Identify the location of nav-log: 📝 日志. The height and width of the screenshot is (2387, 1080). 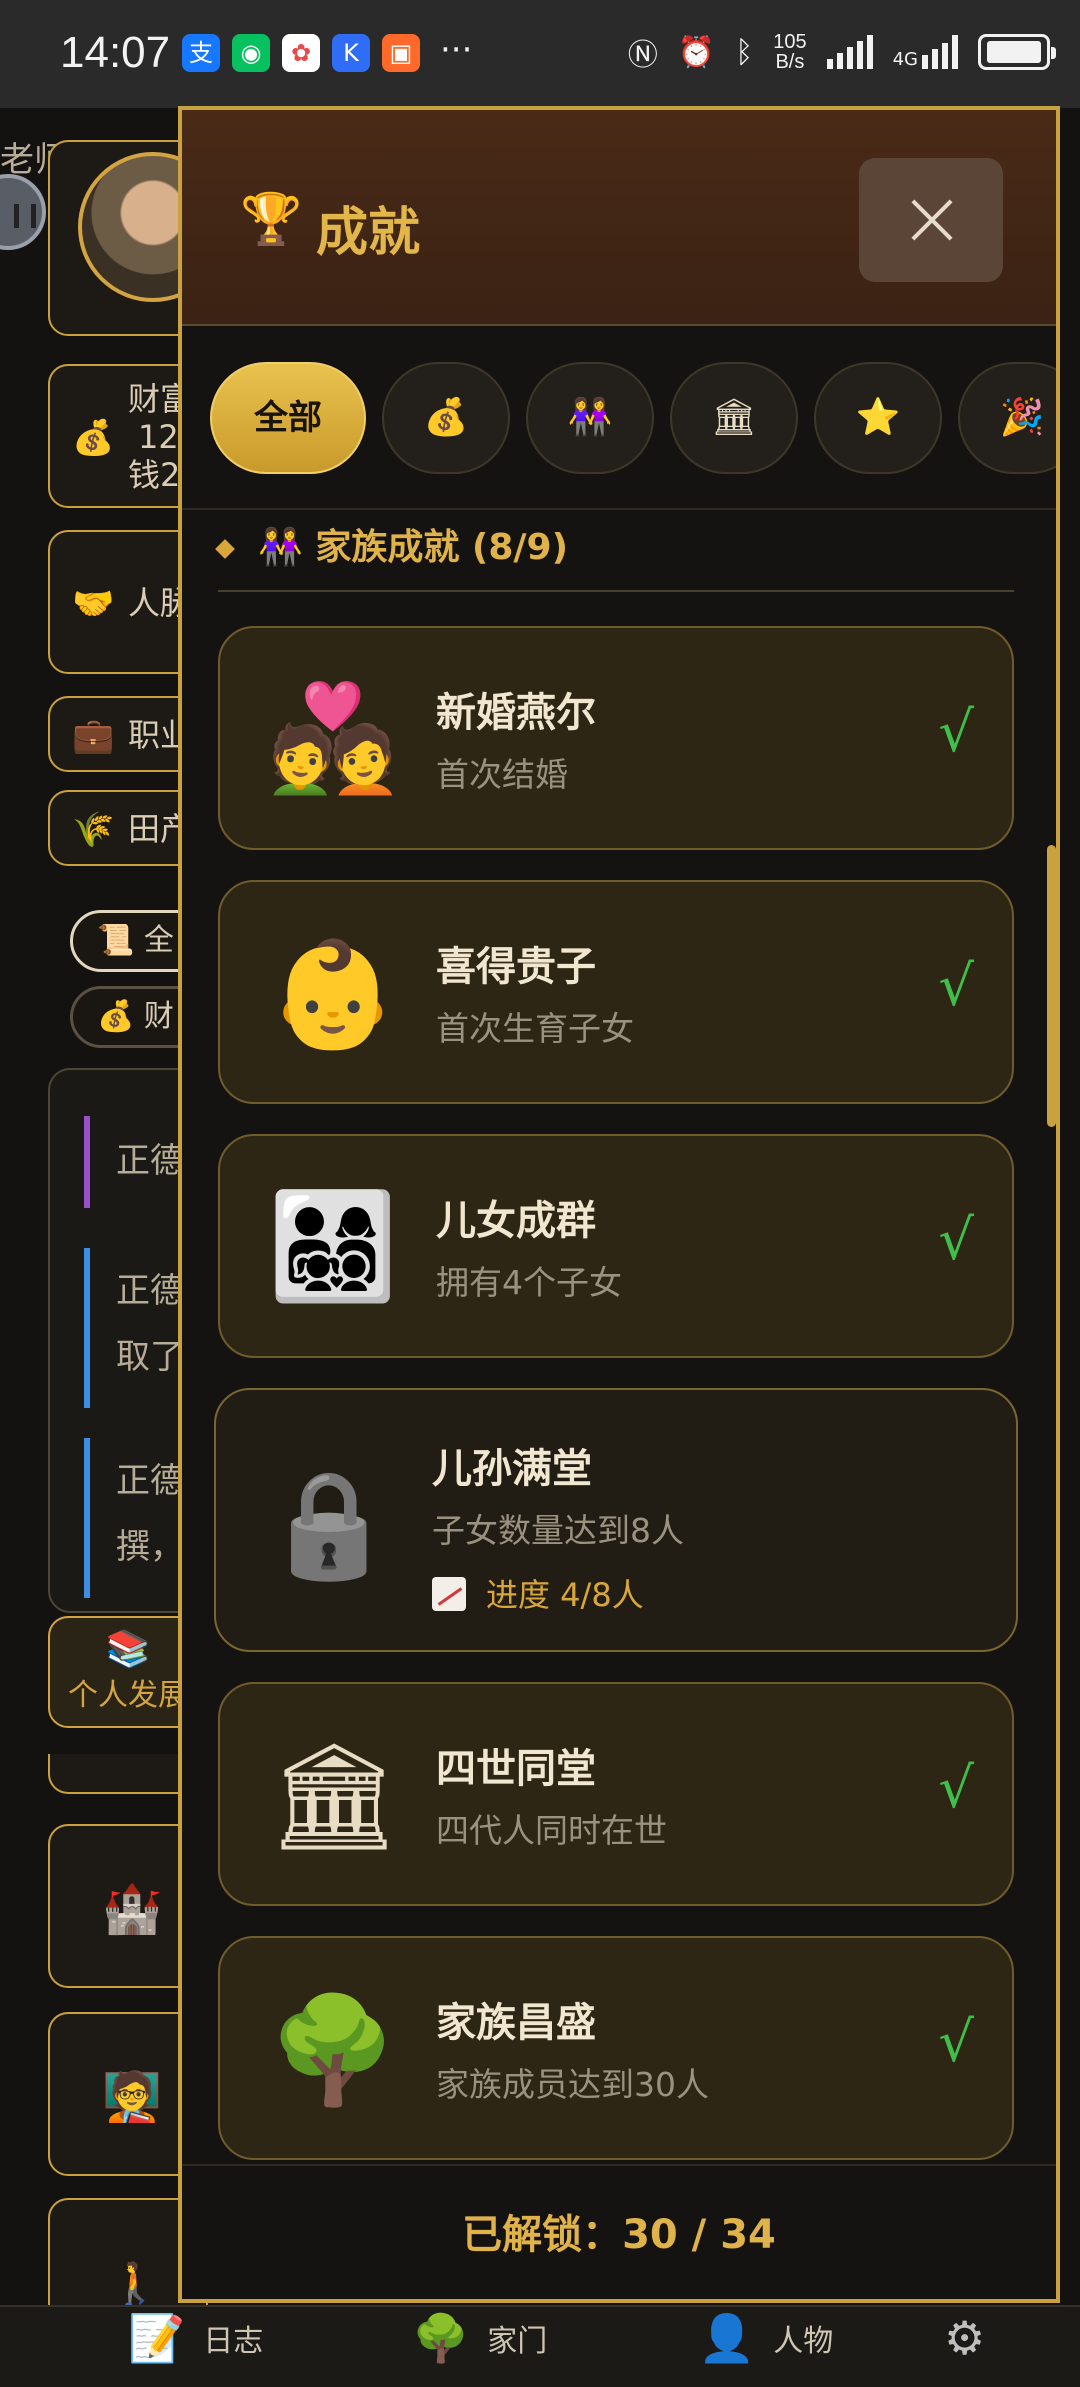
(195, 2338).